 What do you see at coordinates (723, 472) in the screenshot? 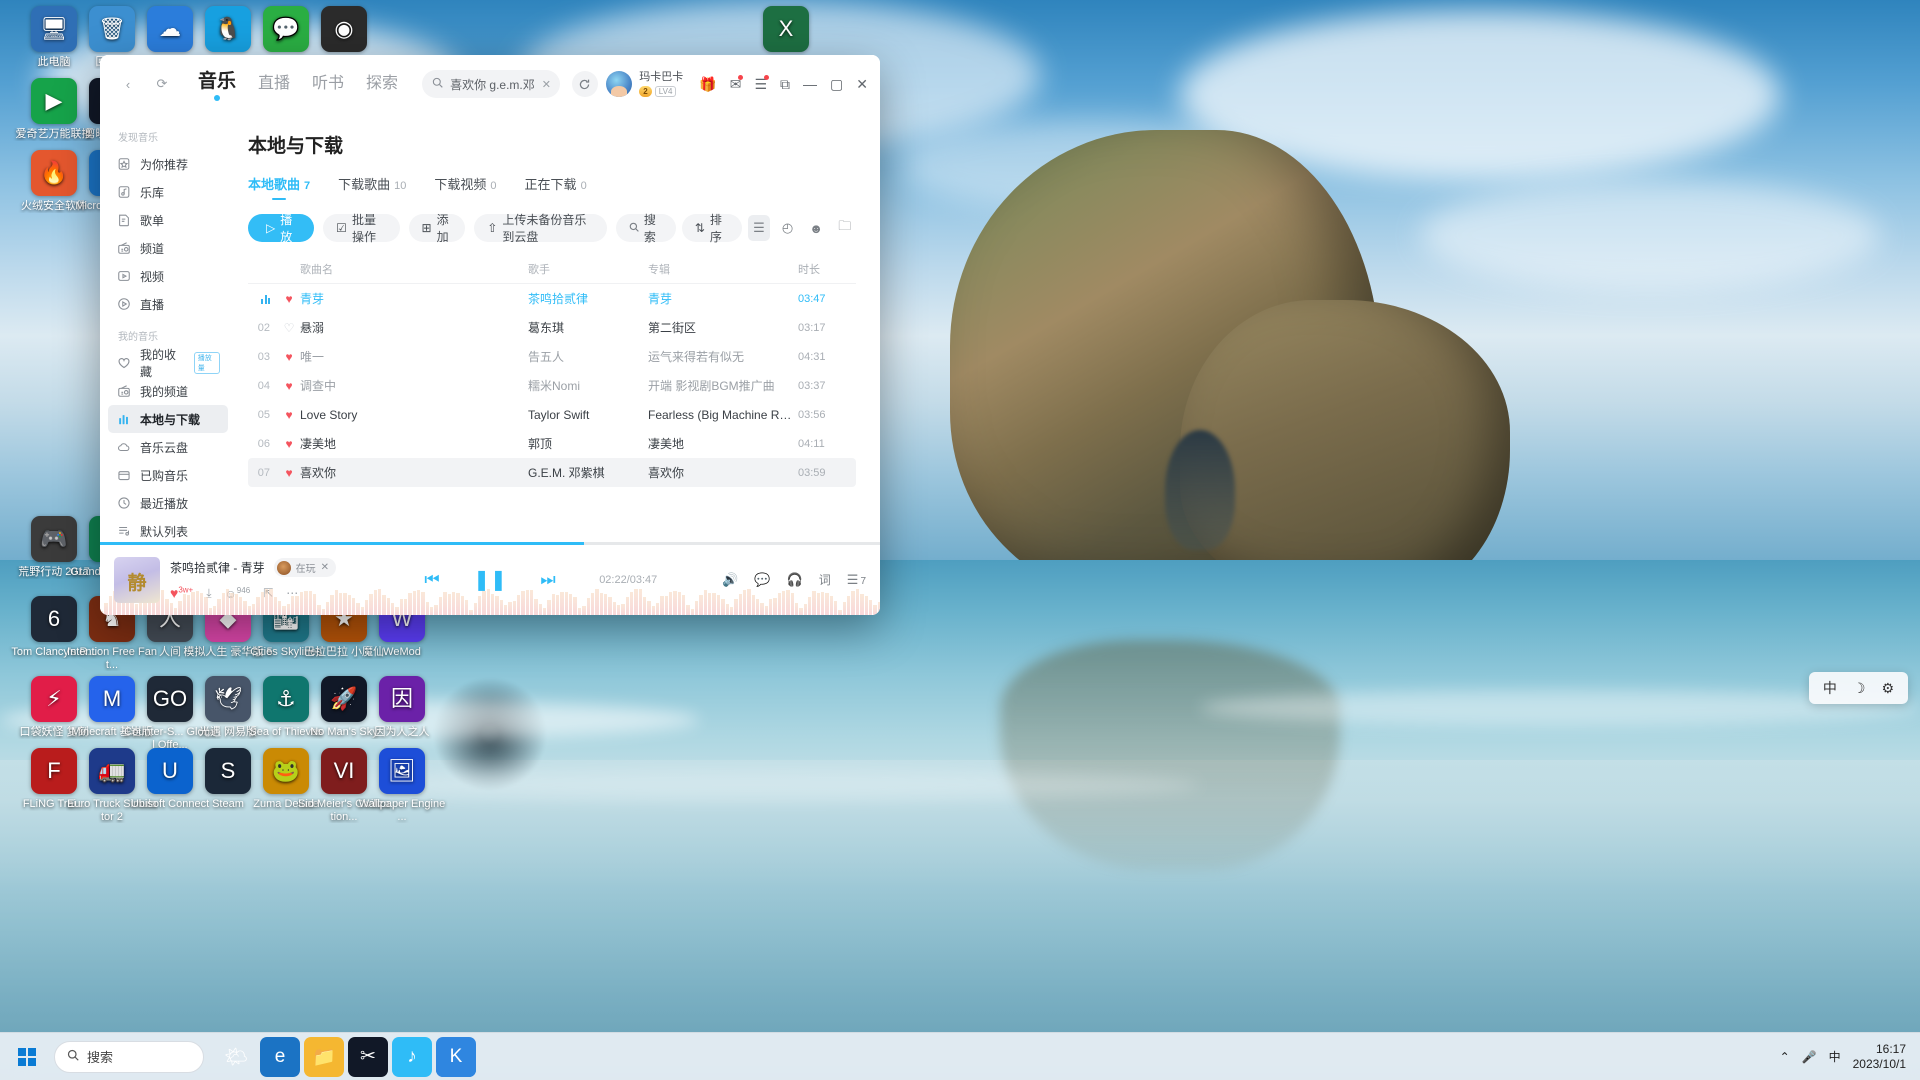
I see `song-album: 喜欢你` at bounding box center [723, 472].